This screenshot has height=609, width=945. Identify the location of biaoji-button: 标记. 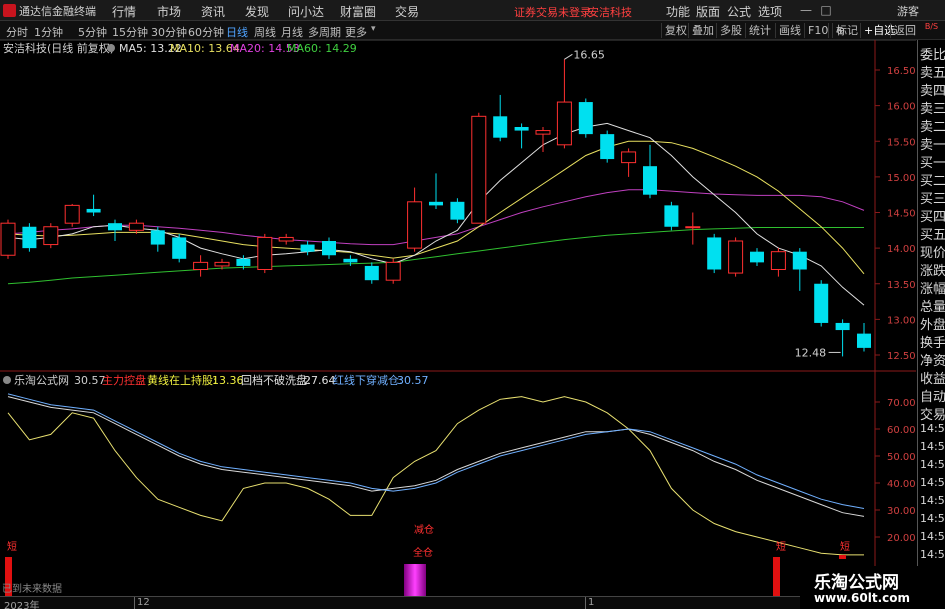
(846, 30).